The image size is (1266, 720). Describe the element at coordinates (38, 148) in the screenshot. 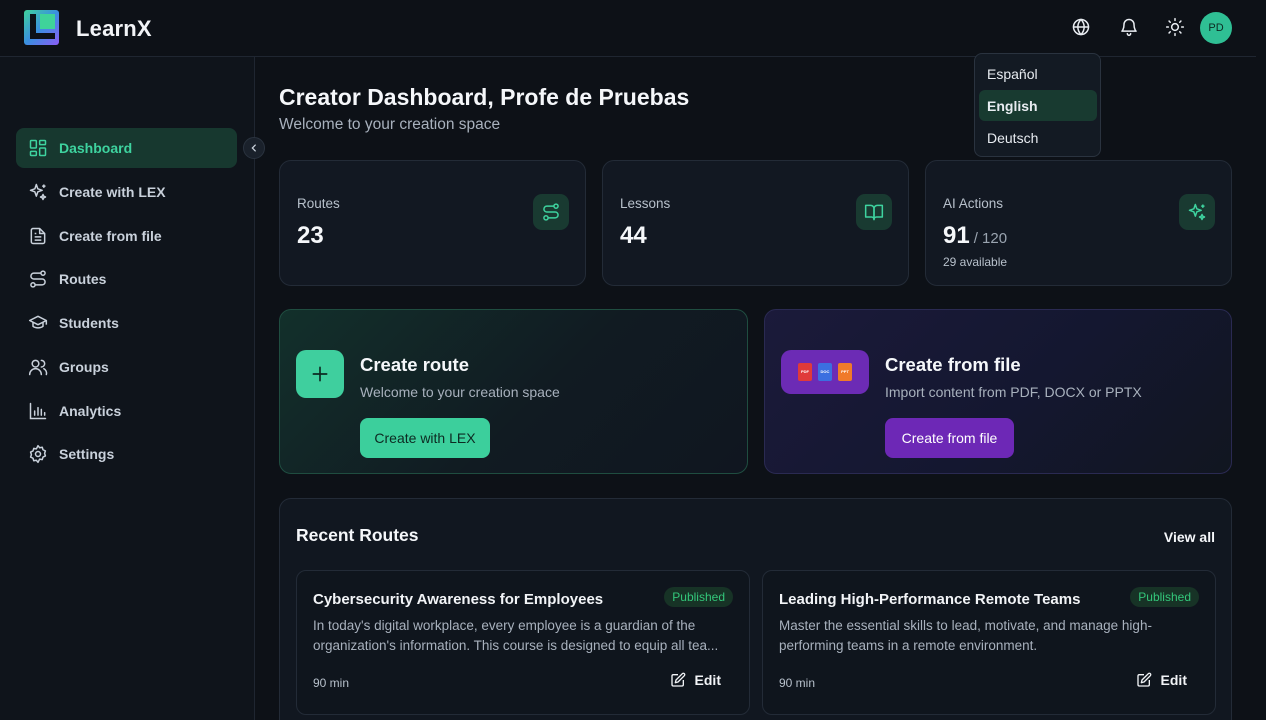

I see `dashboard-icon` at that location.